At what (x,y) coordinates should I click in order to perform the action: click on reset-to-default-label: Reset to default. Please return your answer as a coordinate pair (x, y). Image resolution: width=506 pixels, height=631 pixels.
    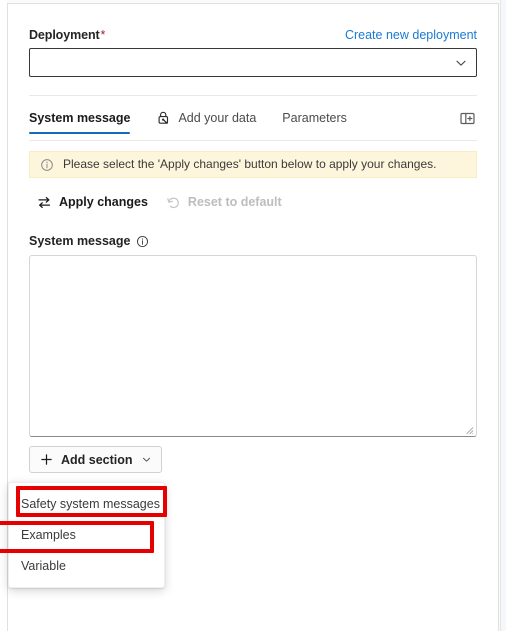
    Looking at the image, I should click on (234, 202).